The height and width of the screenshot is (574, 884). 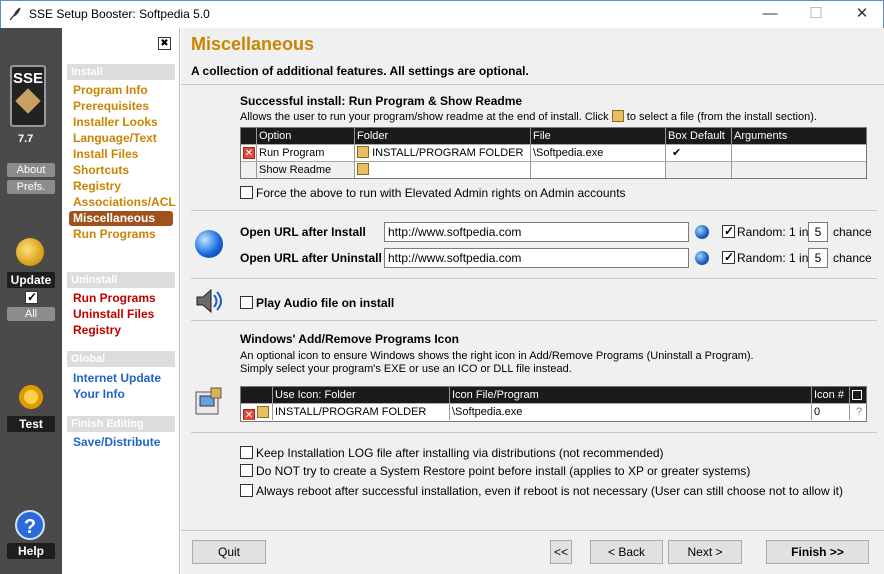 What do you see at coordinates (30, 252) in the screenshot?
I see `update-icon` at bounding box center [30, 252].